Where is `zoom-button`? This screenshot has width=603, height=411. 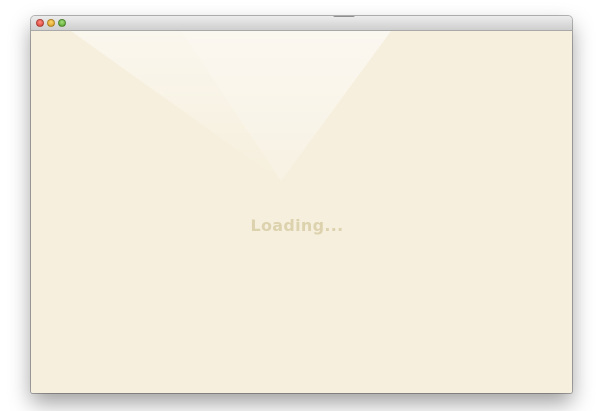 zoom-button is located at coordinates (62, 23).